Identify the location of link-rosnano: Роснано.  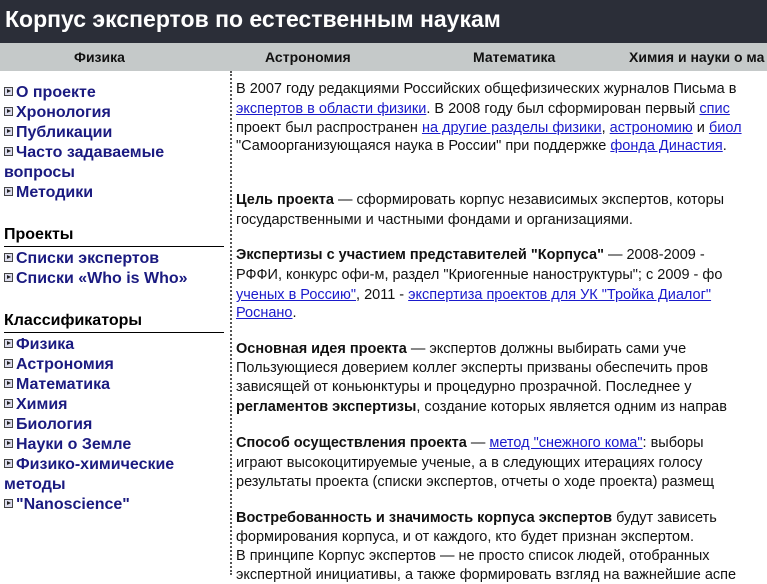
(264, 313).